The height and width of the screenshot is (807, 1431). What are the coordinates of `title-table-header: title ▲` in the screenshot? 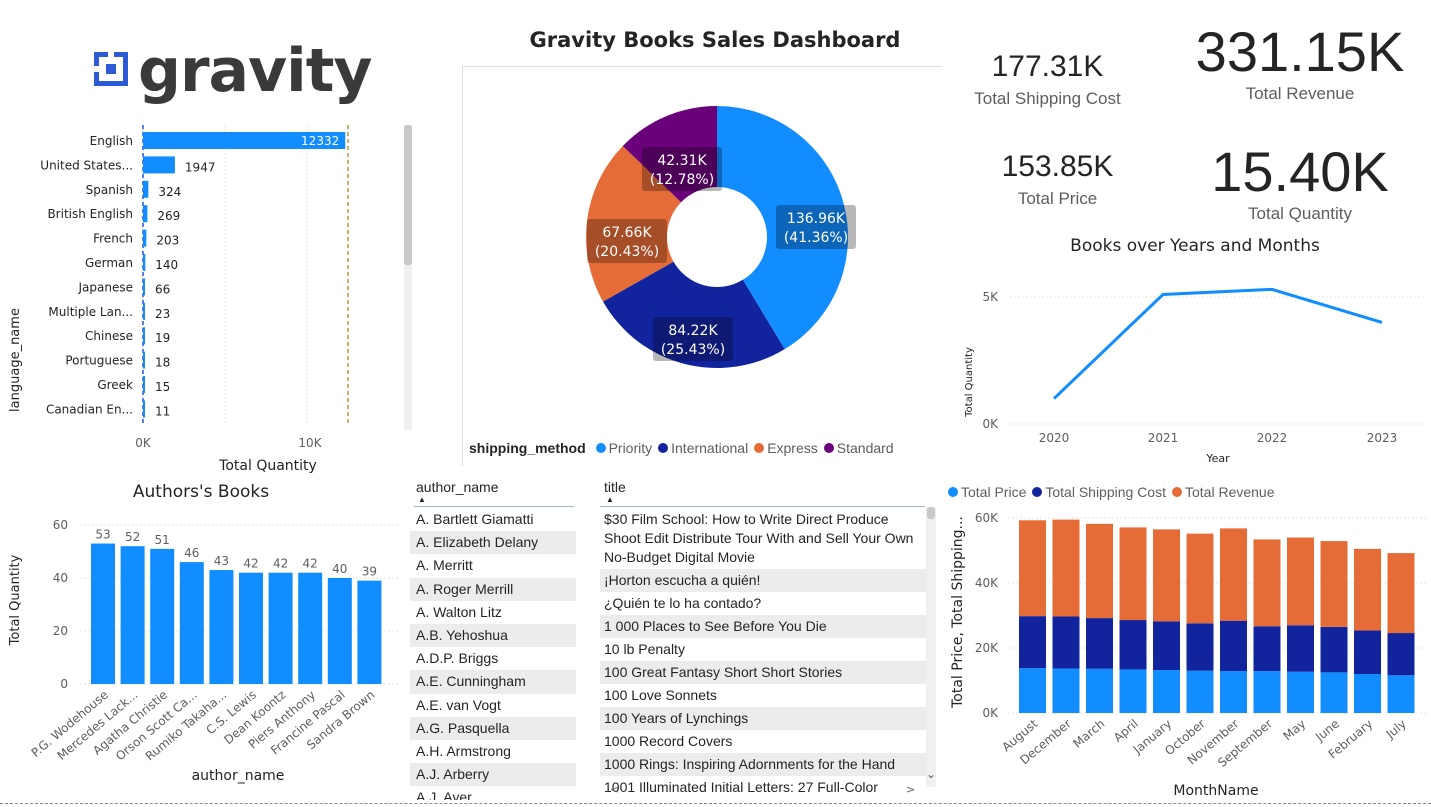 It's located at (762, 492).